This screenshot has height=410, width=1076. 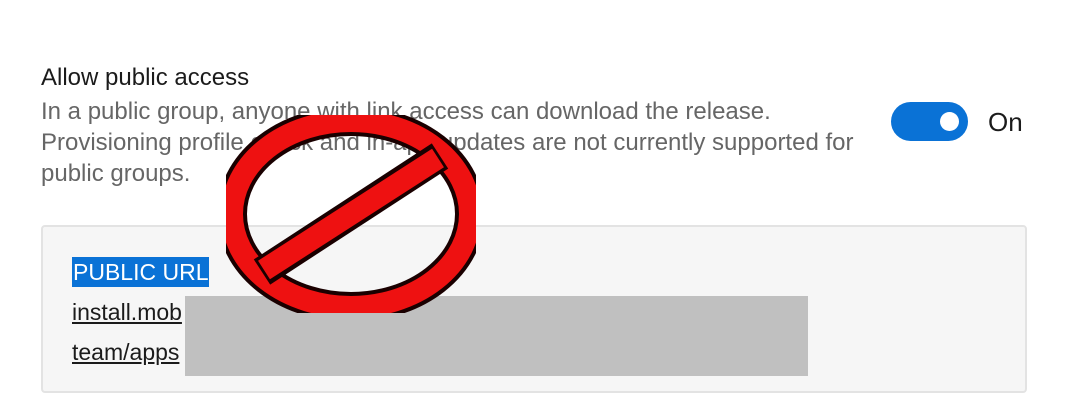 I want to click on public-access-toggle, so click(x=929, y=121).